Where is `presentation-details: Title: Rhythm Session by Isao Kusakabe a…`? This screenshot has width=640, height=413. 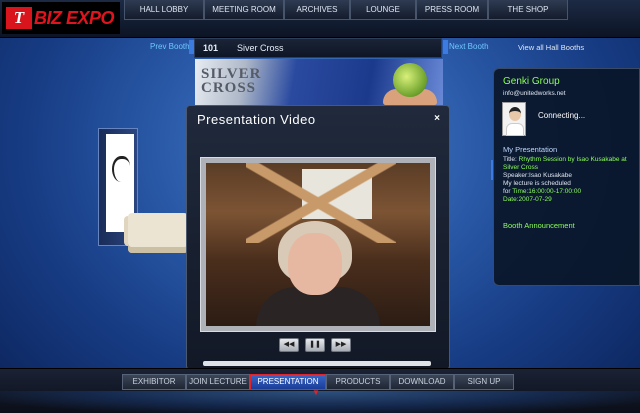 presentation-details: Title: Rhythm Session by Isao Kusakabe a… is located at coordinates (570, 180).